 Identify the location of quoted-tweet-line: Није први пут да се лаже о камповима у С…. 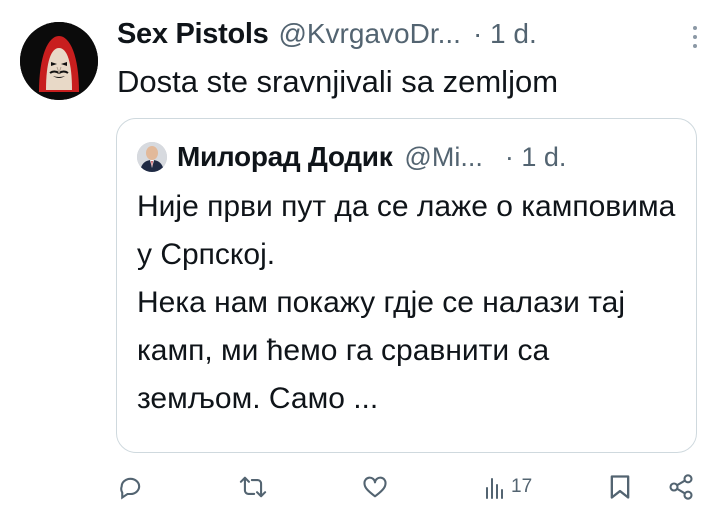
(406, 230).